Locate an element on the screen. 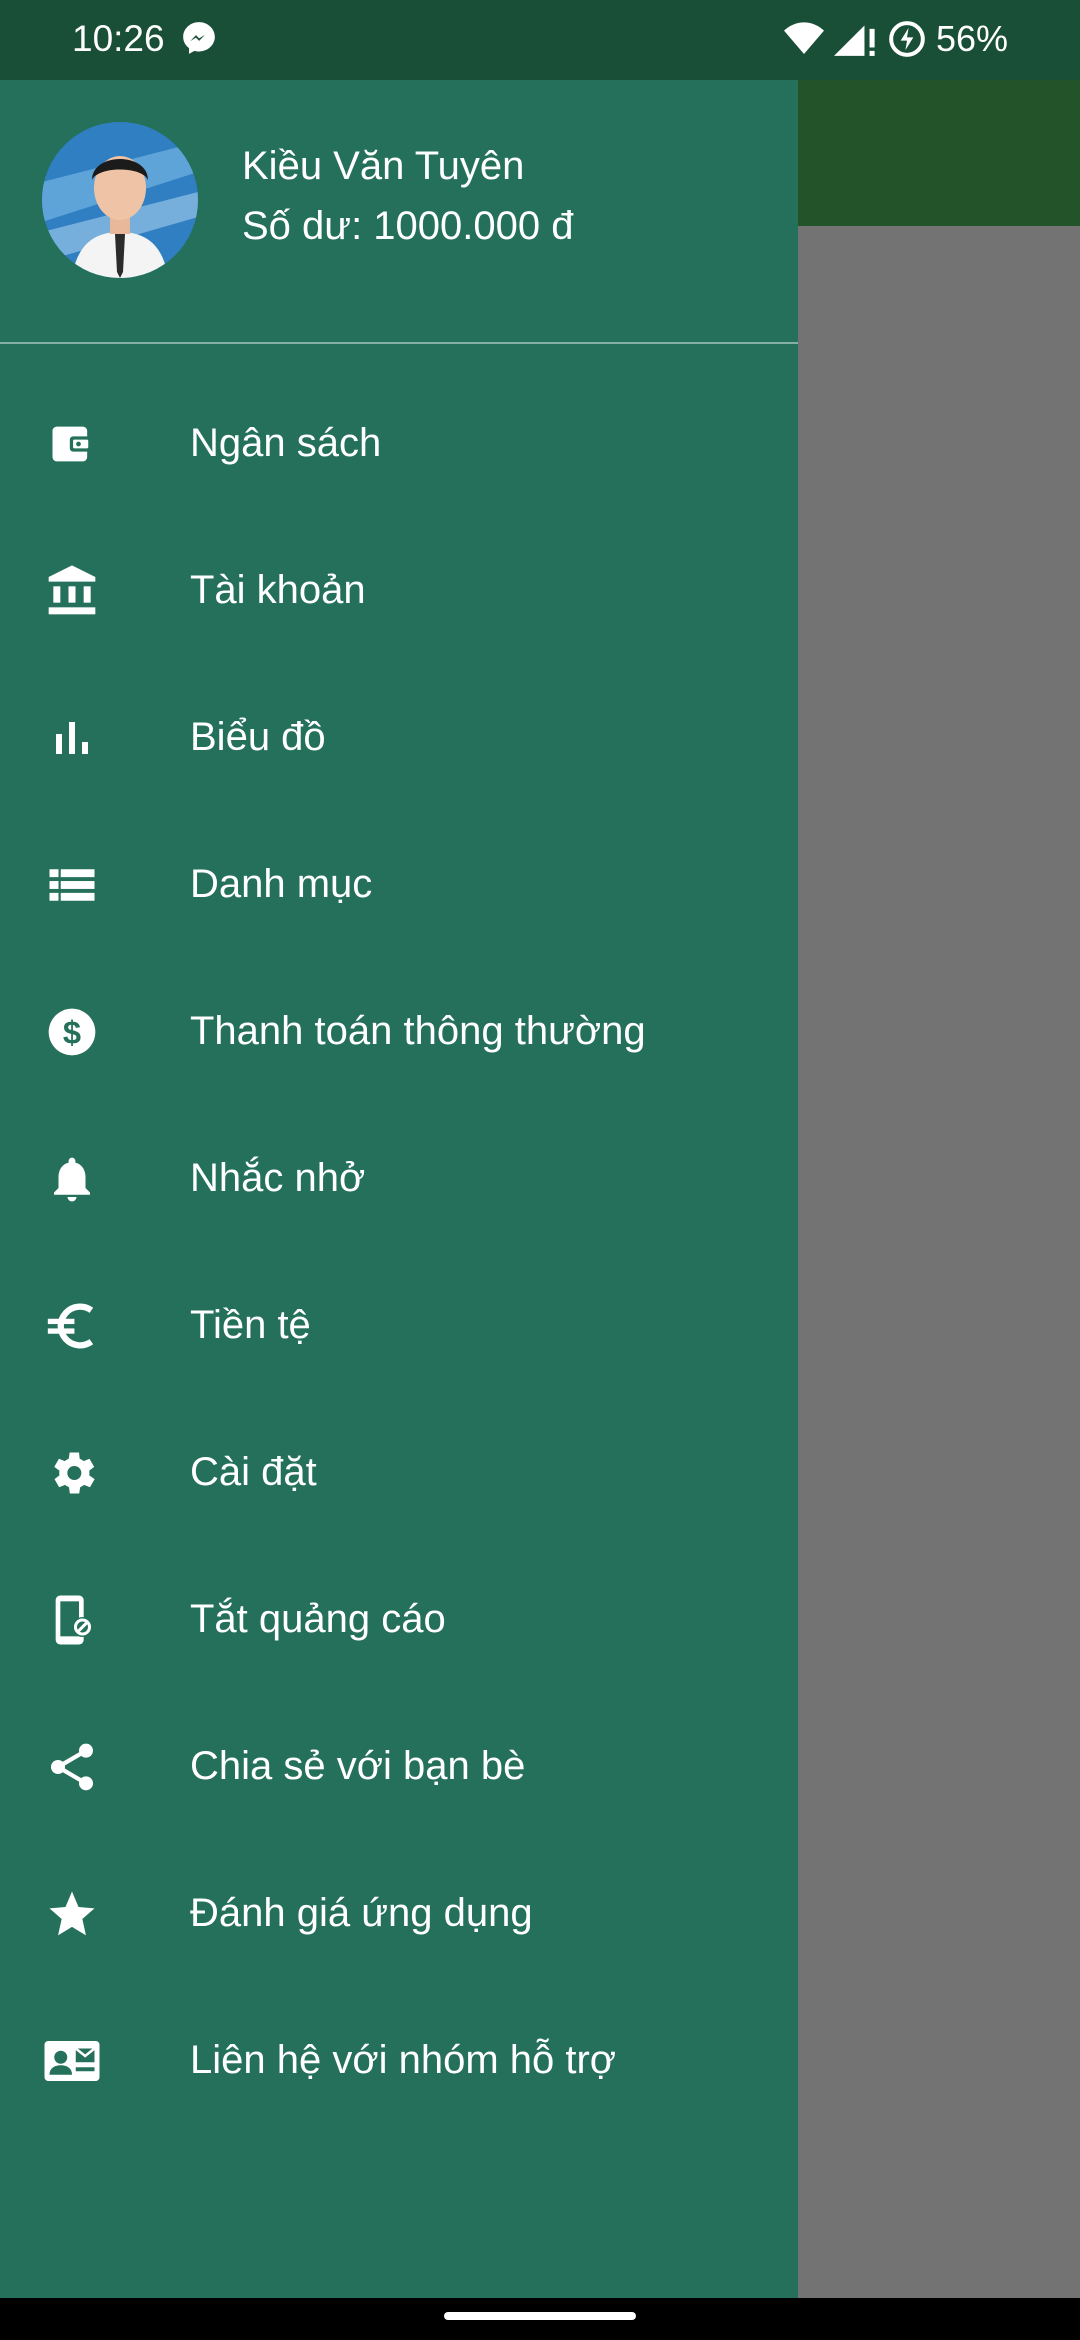 Image resolution: width=1080 pixels, height=2340 pixels. bell-icon is located at coordinates (72, 1179).